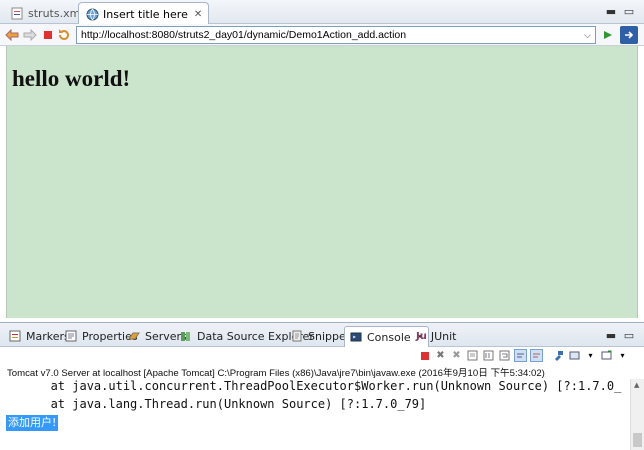 This screenshot has height=450, width=644. What do you see at coordinates (440, 355) in the screenshot?
I see `remove-launch-icon: ✖` at bounding box center [440, 355].